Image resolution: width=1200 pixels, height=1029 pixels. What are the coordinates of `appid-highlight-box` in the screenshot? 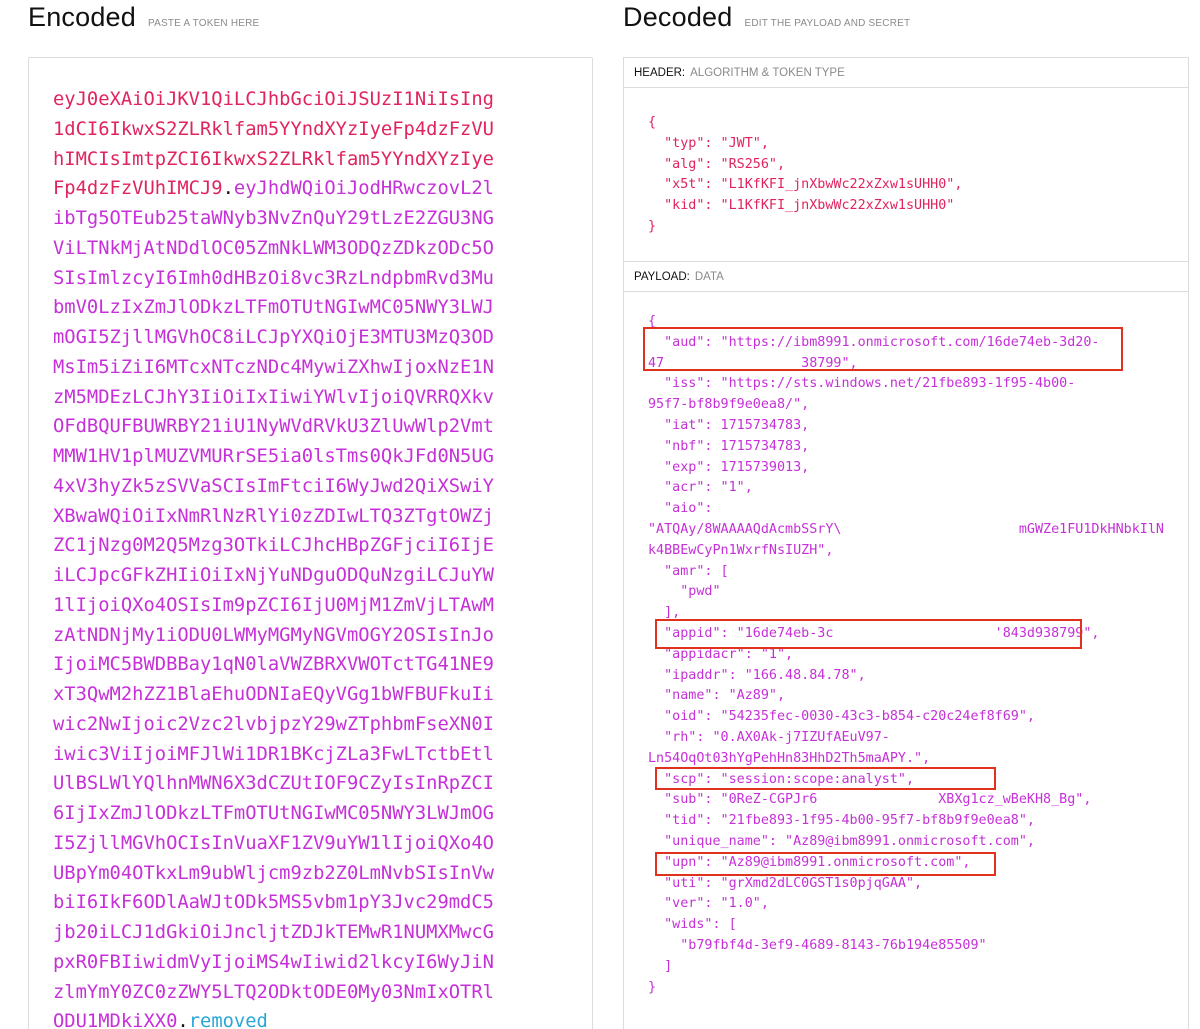 It's located at (868, 634).